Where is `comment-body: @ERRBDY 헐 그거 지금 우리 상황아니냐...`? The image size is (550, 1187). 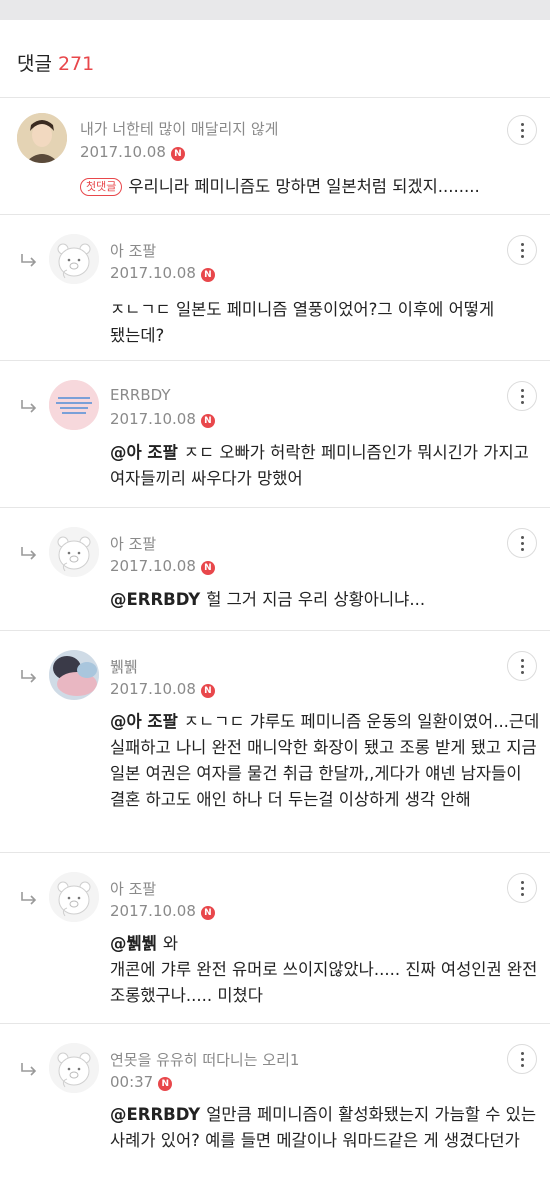 comment-body: @ERRBDY 헐 그거 지금 우리 상황아니냐... is located at coordinates (325, 600).